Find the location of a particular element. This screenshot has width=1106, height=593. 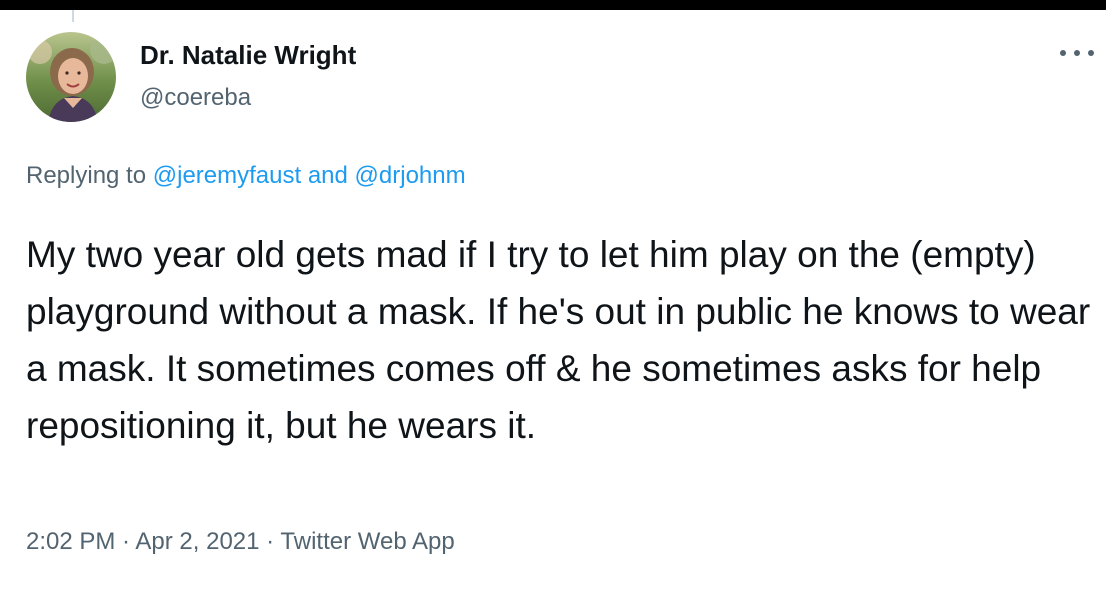

avatar is located at coordinates (71, 77).